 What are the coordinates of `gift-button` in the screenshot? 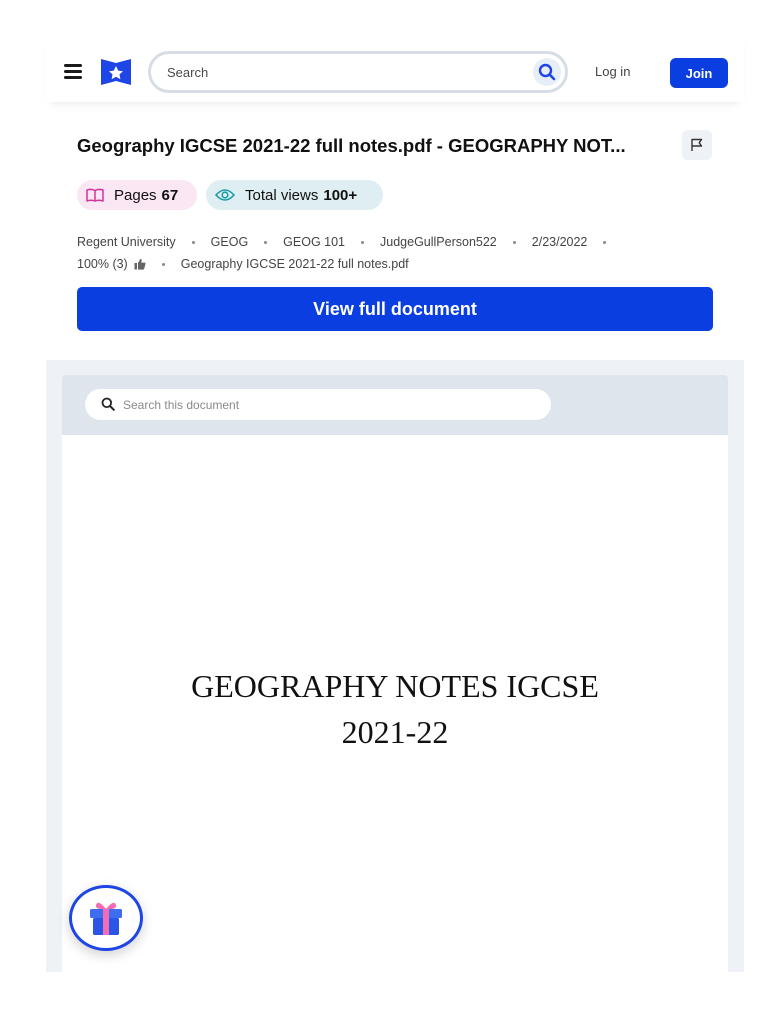 It's located at (106, 918).